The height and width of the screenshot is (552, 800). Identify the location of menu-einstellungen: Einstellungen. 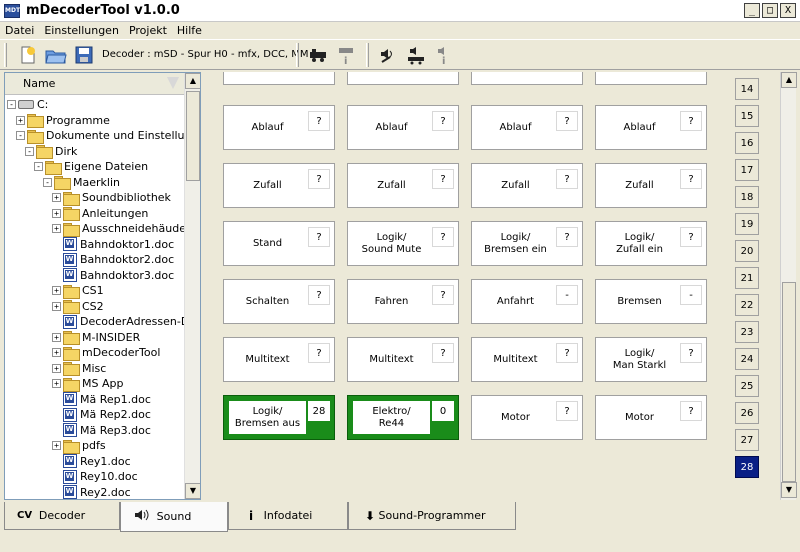
(81, 30).